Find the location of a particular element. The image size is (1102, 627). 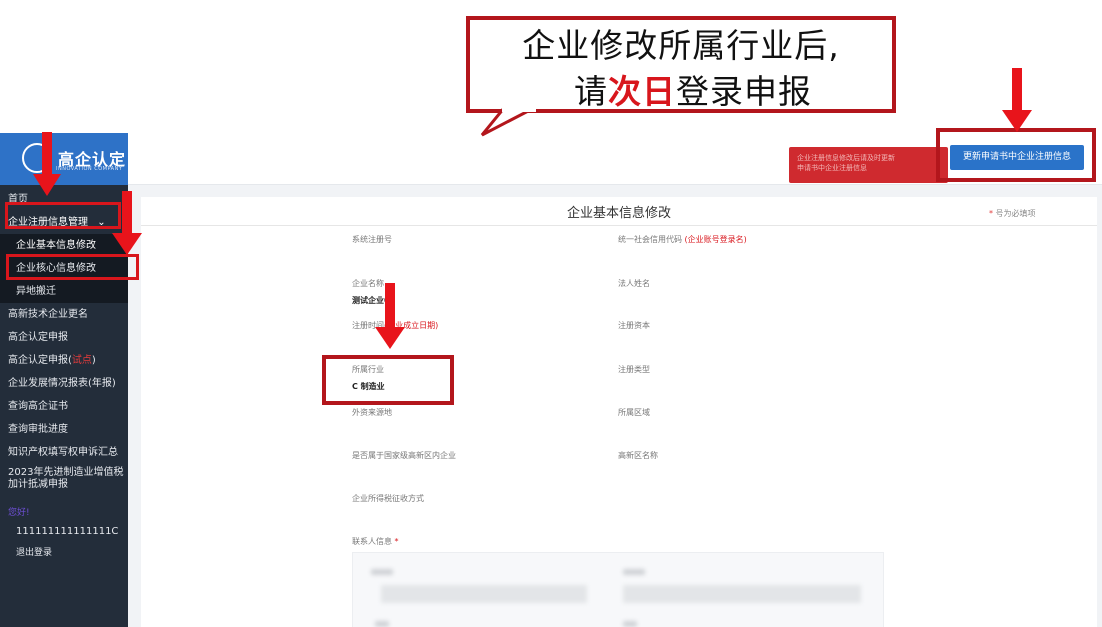

sidebar-item-rename: 高新技术企业更名 is located at coordinates (64, 314).